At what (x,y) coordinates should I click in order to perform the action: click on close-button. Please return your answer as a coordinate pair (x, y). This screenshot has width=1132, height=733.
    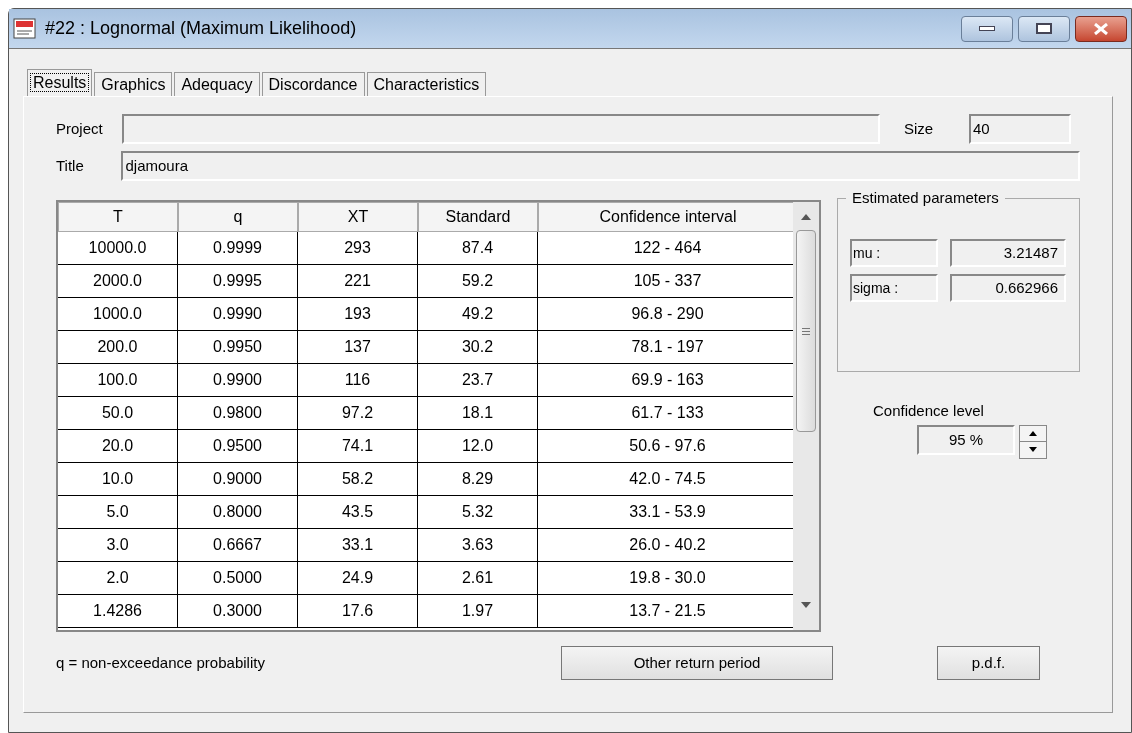
    Looking at the image, I should click on (1101, 28).